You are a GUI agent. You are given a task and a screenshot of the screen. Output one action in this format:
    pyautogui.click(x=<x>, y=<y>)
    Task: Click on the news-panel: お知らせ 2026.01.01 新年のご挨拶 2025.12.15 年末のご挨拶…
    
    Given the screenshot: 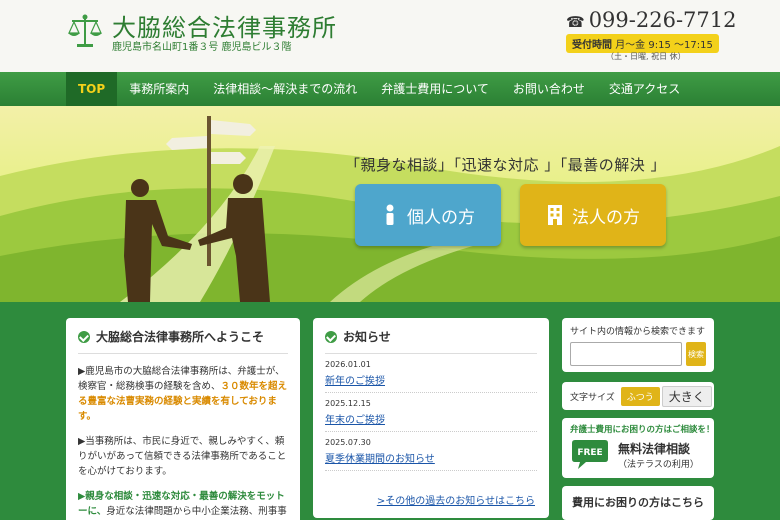 What is the action you would take?
    pyautogui.click(x=431, y=418)
    